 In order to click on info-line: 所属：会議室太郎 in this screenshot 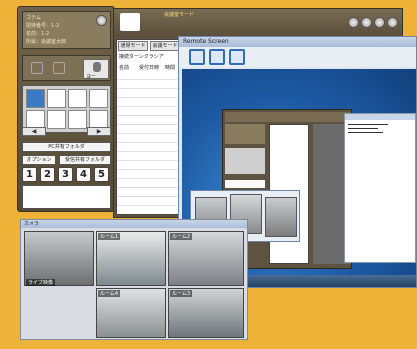, I will do `click(46, 42)`.